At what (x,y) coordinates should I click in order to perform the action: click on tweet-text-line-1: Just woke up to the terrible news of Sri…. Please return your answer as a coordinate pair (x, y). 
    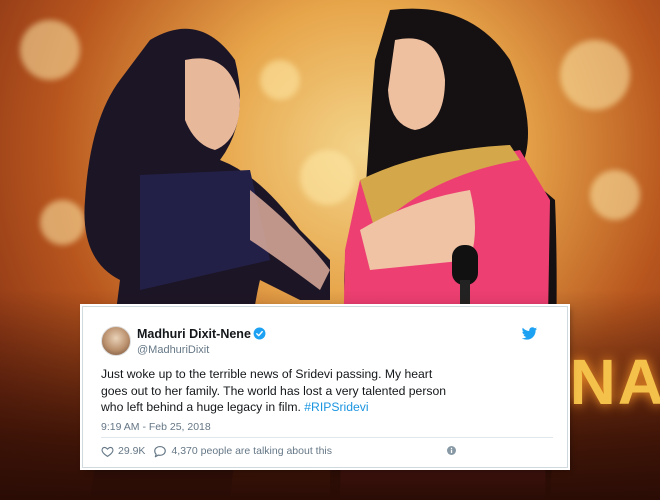
    Looking at the image, I should click on (267, 374).